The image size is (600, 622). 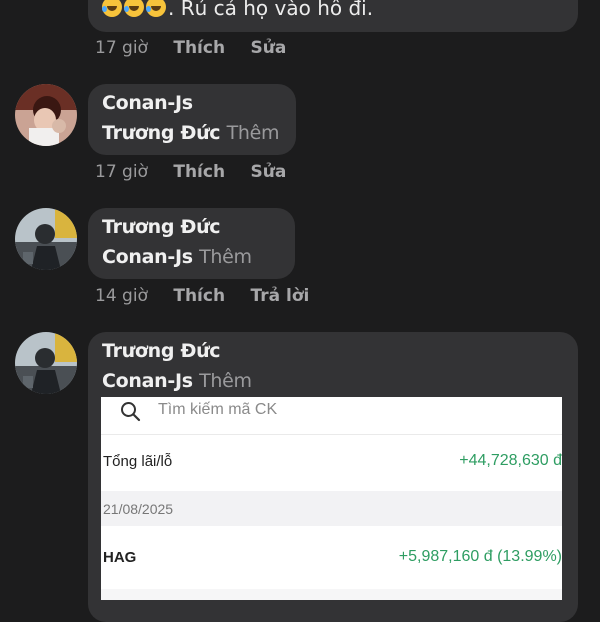 What do you see at coordinates (480, 556) in the screenshot?
I see `stock-pnl-value: +5,987,160 đ (13.99%)` at bounding box center [480, 556].